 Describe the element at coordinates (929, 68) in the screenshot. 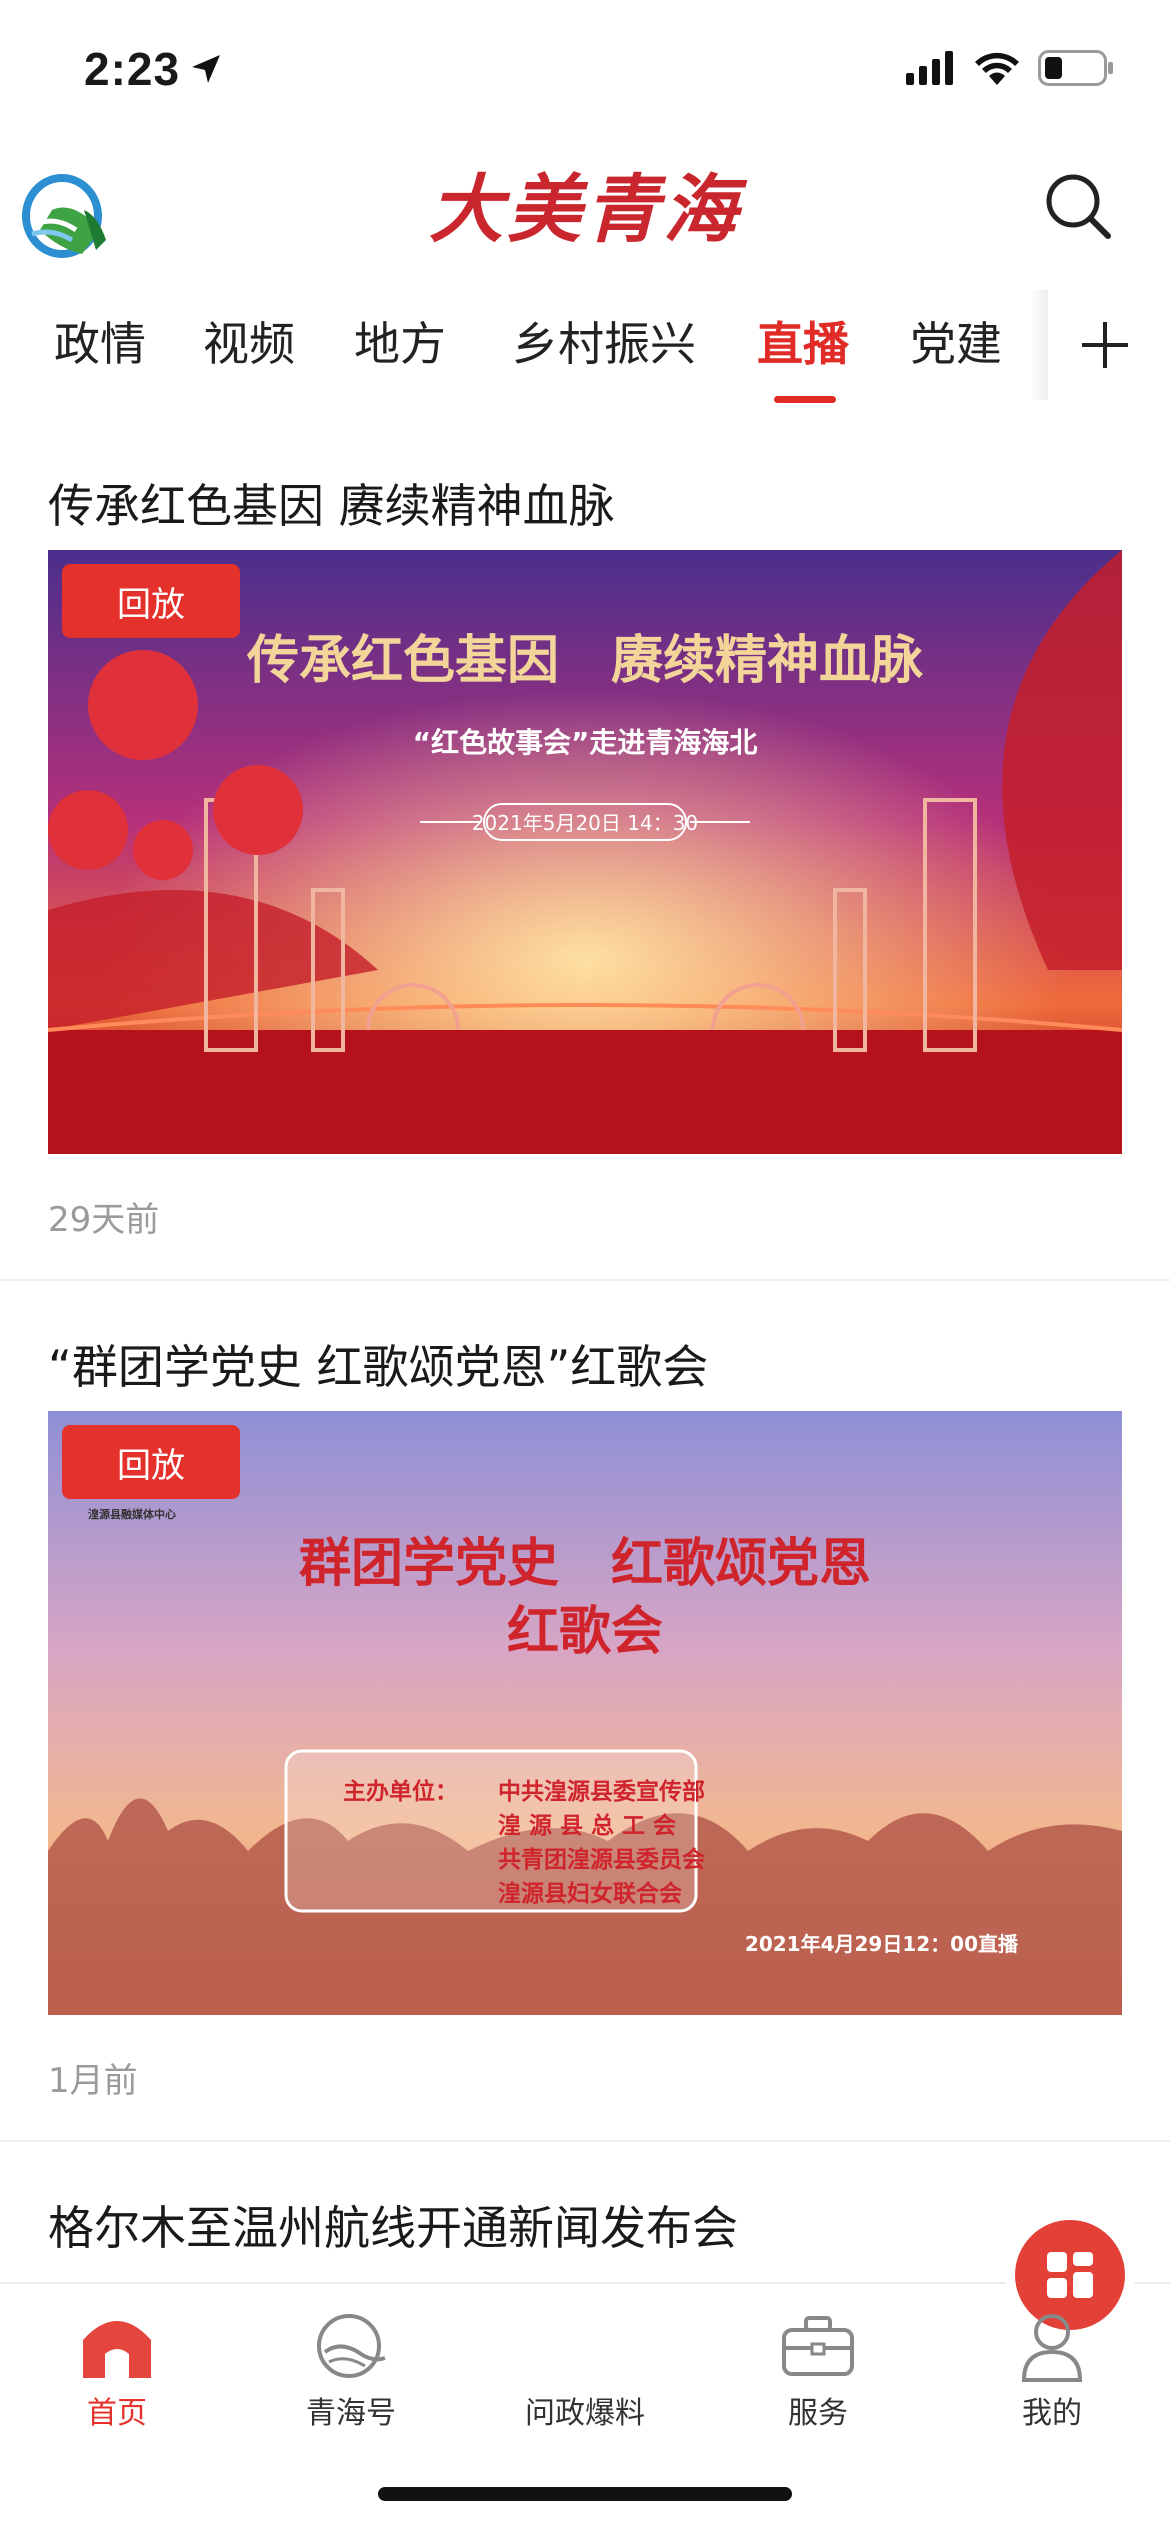

I see `cellular-signal-icon` at that location.